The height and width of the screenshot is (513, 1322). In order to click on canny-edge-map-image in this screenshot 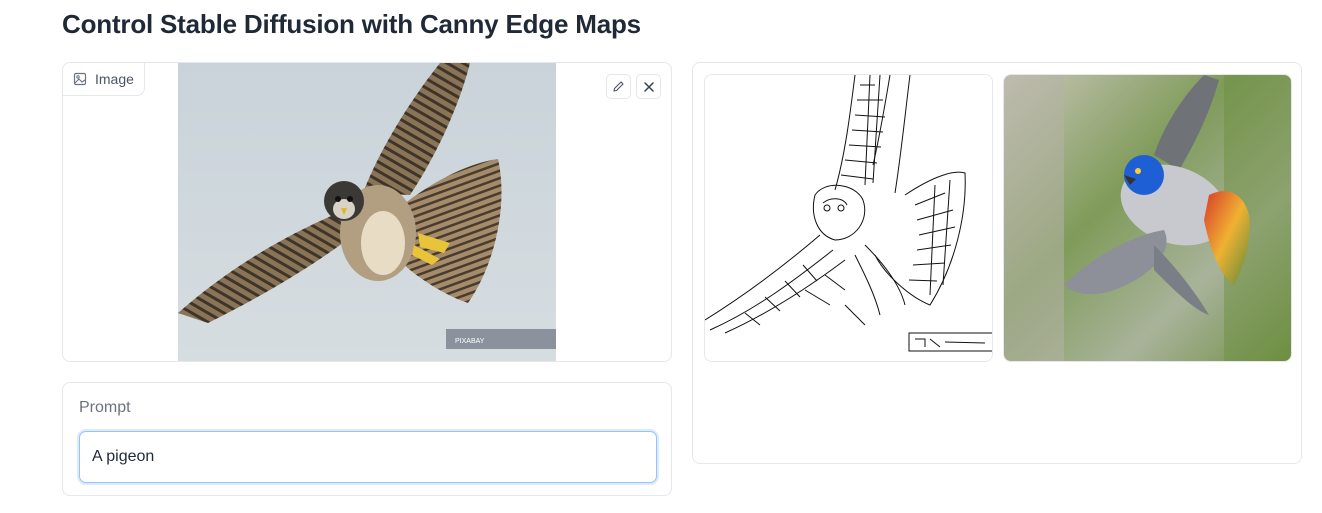, I will do `click(848, 218)`.